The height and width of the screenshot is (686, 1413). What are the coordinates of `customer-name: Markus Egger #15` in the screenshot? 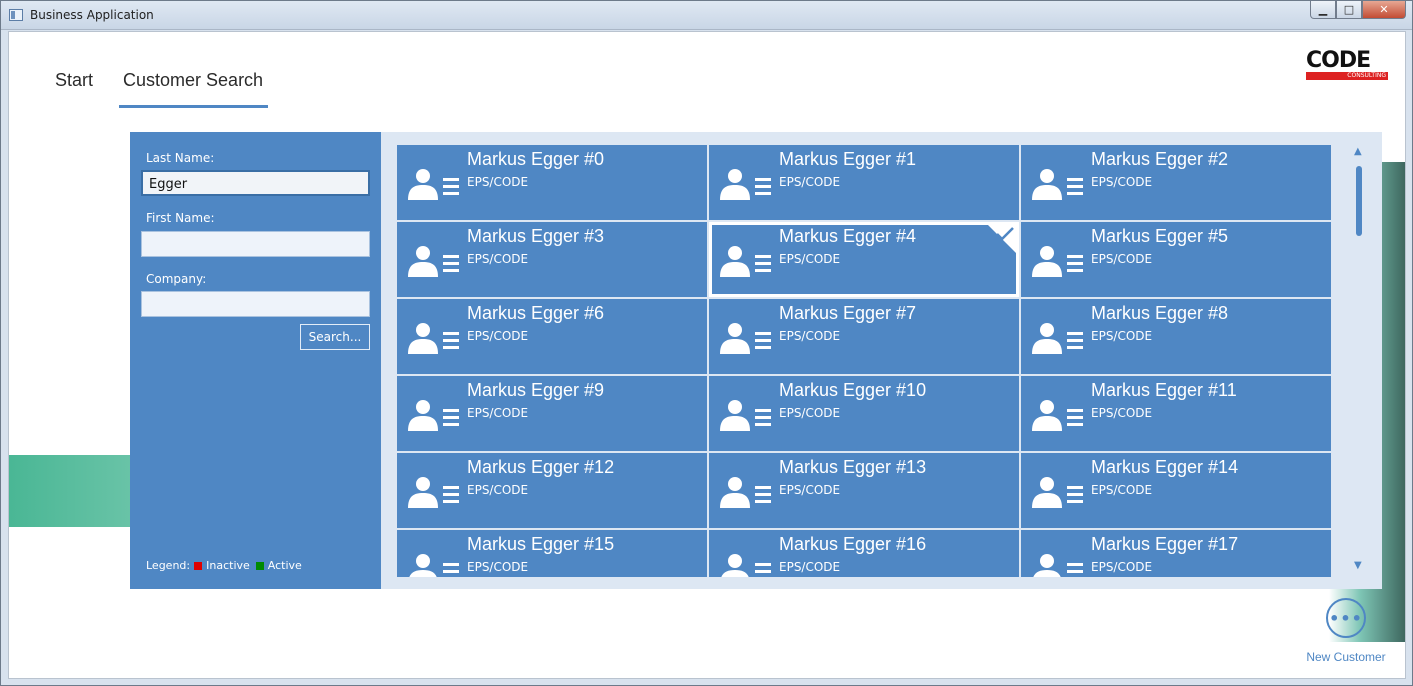 It's located at (541, 544).